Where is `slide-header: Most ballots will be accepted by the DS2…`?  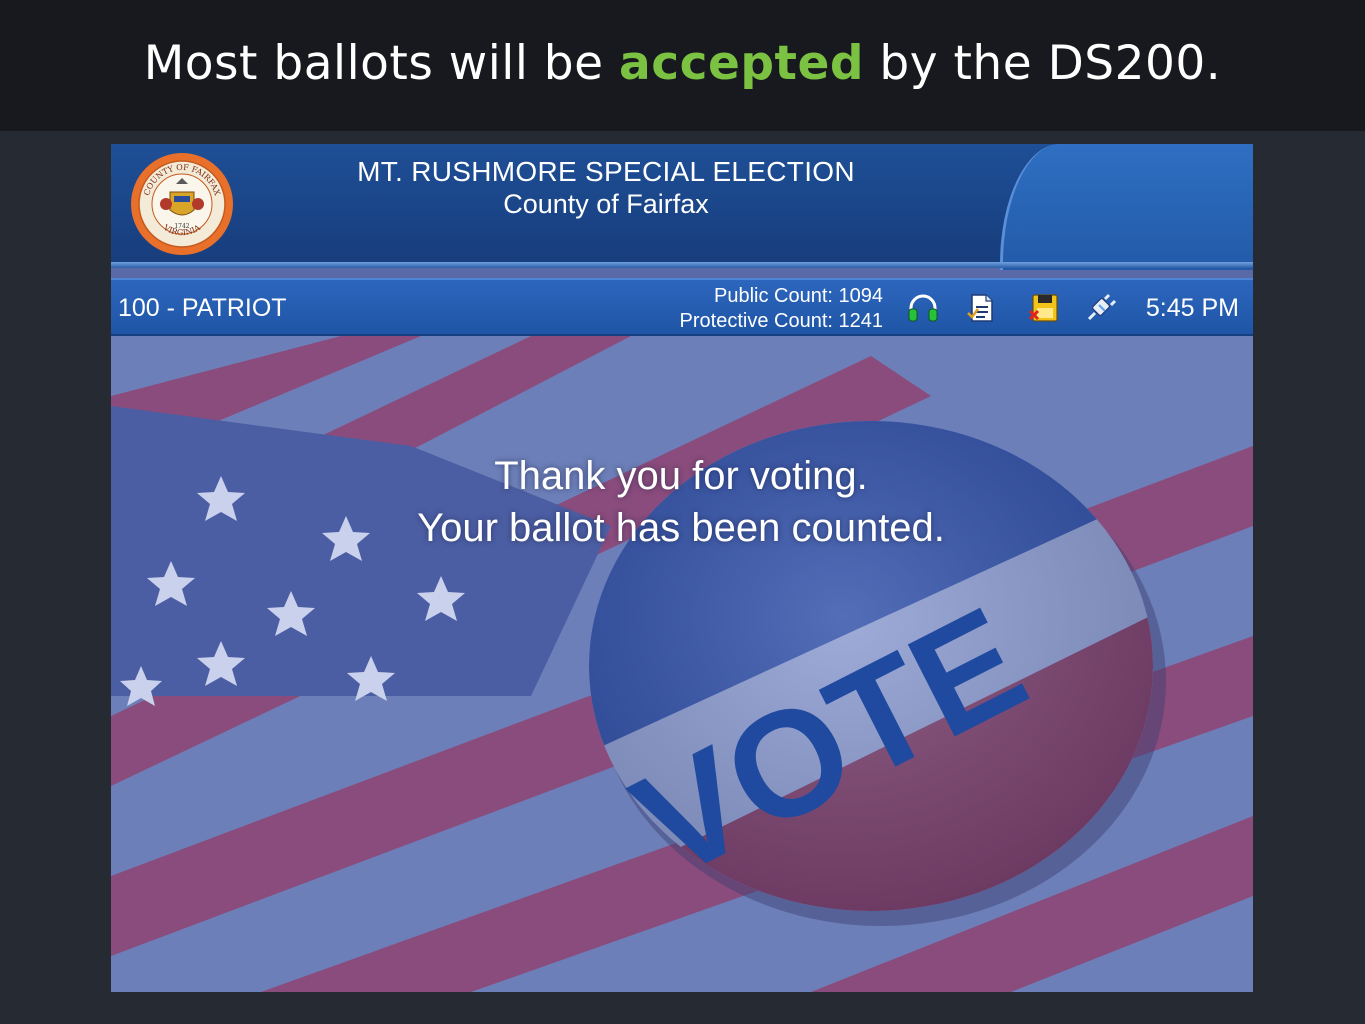
slide-header: Most ballots will be accepted by the DS2… is located at coordinates (682, 65).